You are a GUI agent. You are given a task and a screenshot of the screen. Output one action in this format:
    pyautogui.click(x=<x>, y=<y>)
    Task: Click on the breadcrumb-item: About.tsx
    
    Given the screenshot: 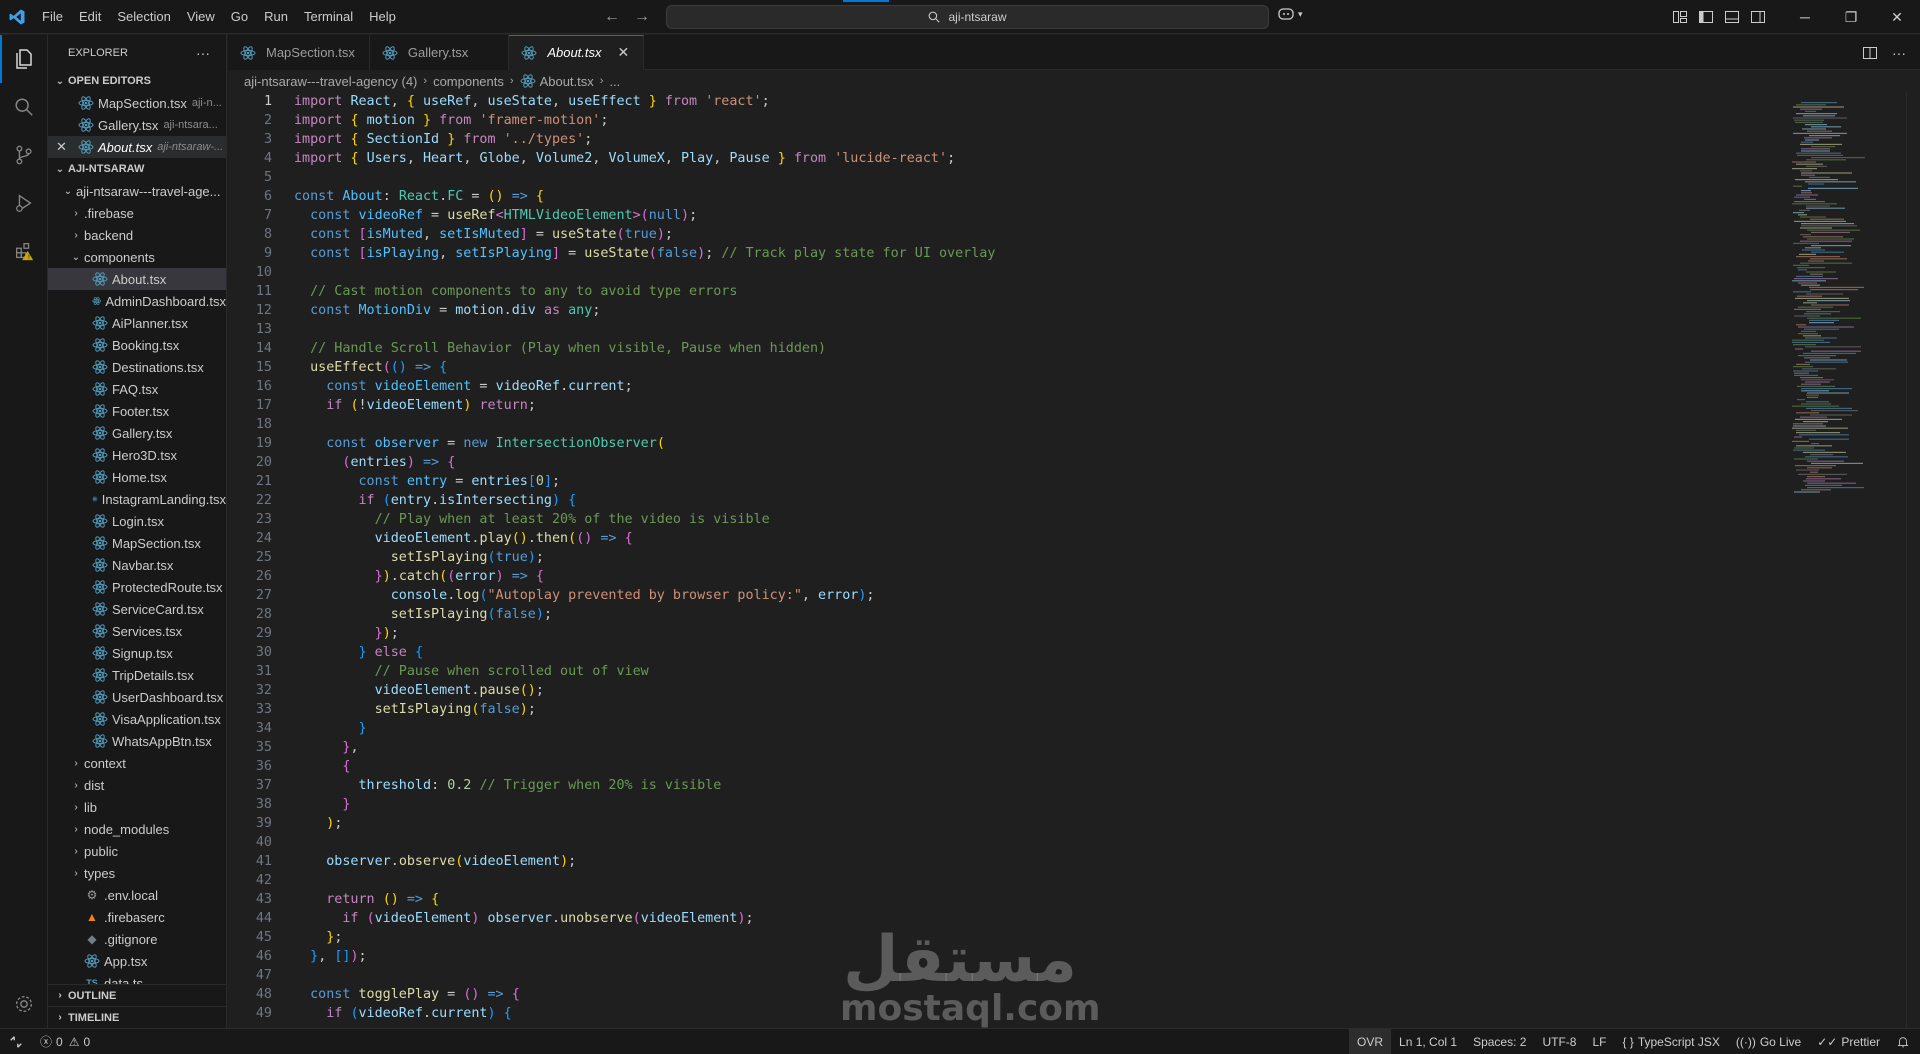 What is the action you would take?
    pyautogui.click(x=567, y=81)
    